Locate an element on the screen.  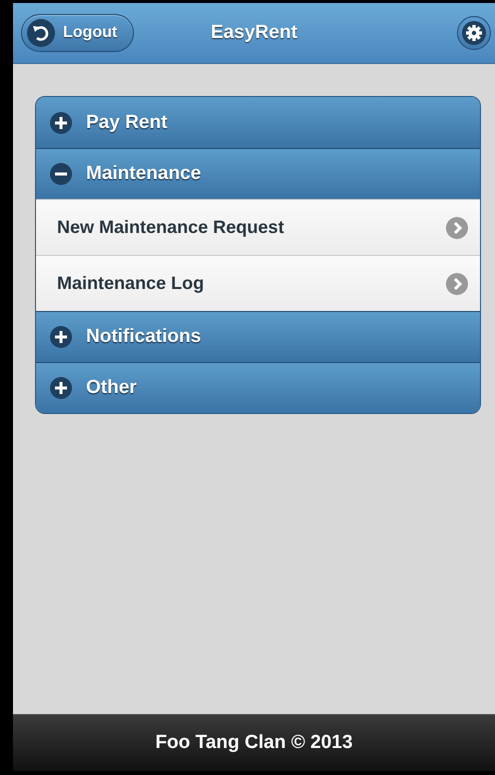
accordion-header: Notifications is located at coordinates (258, 336).